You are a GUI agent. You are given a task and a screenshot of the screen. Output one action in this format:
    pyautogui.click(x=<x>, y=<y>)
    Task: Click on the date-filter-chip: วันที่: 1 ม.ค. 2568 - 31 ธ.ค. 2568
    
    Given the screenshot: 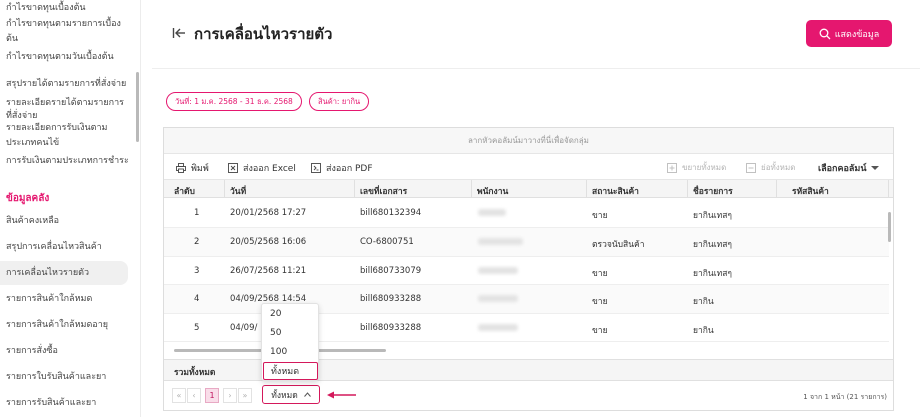 What is the action you would take?
    pyautogui.click(x=234, y=101)
    